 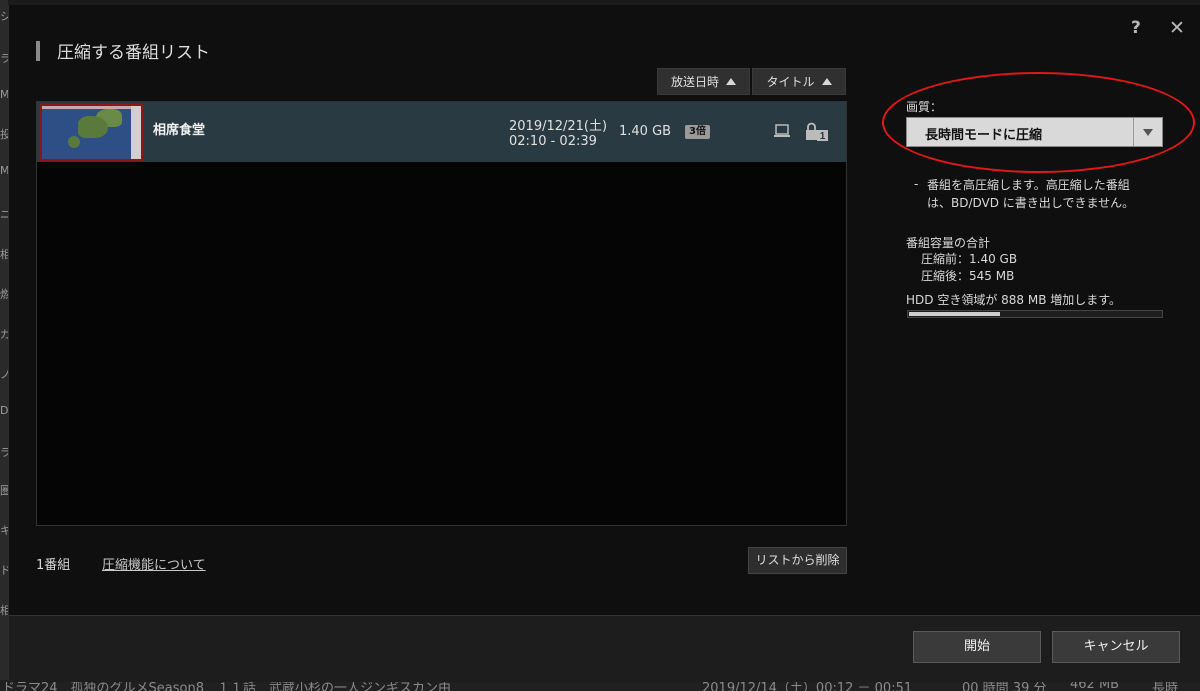 What do you see at coordinates (91, 132) in the screenshot?
I see `program-thumbnail` at bounding box center [91, 132].